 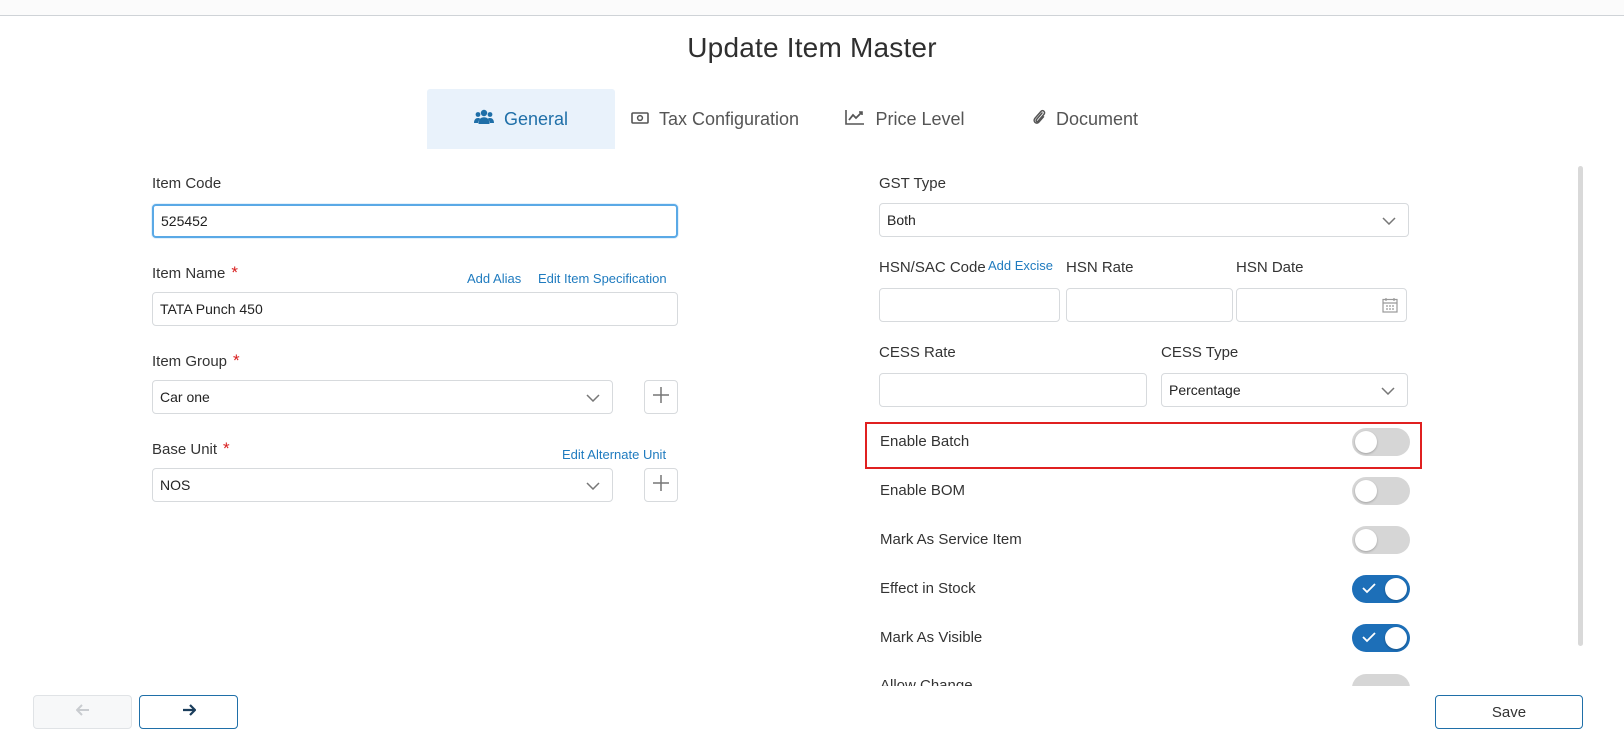 I want to click on gst-type-value: Both, so click(x=901, y=220).